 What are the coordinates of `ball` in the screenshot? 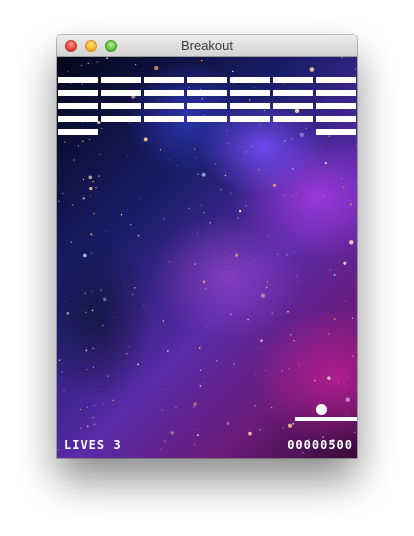 It's located at (321, 409).